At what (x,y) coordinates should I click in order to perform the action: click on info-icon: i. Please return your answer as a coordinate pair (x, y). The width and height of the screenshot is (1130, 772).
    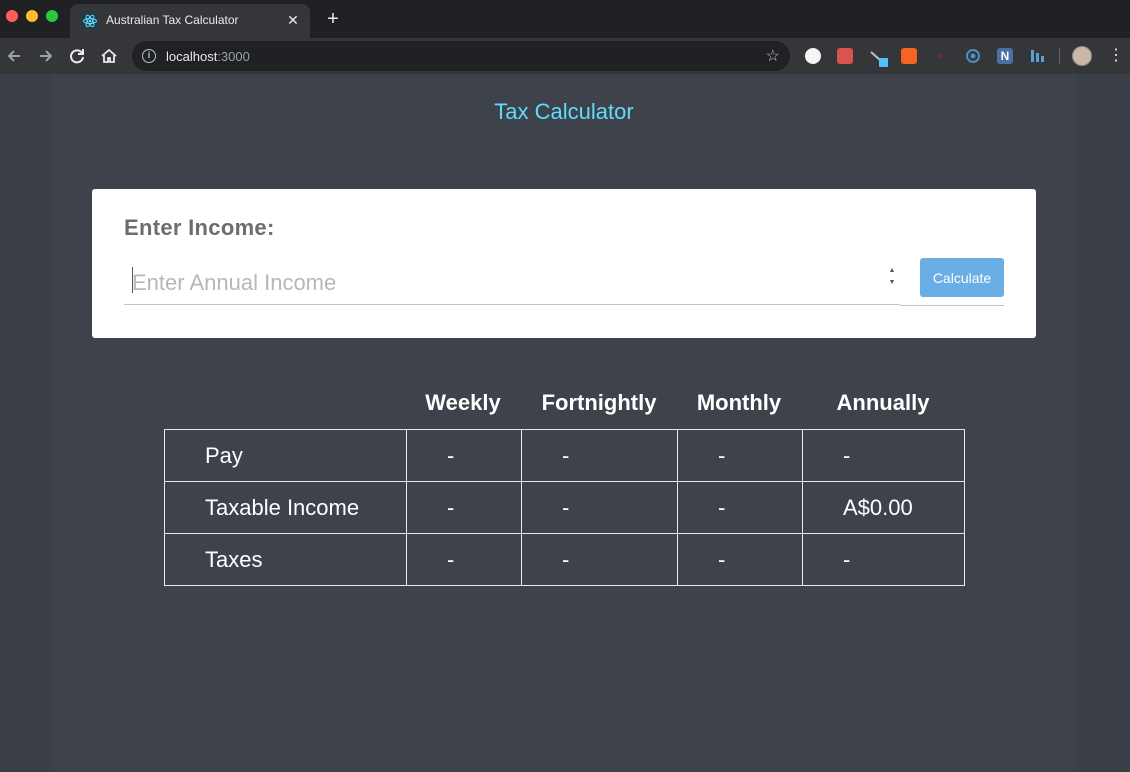
    Looking at the image, I should click on (149, 56).